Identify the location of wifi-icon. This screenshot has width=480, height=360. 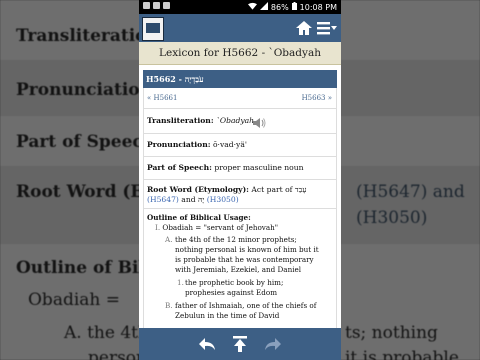
(252, 7).